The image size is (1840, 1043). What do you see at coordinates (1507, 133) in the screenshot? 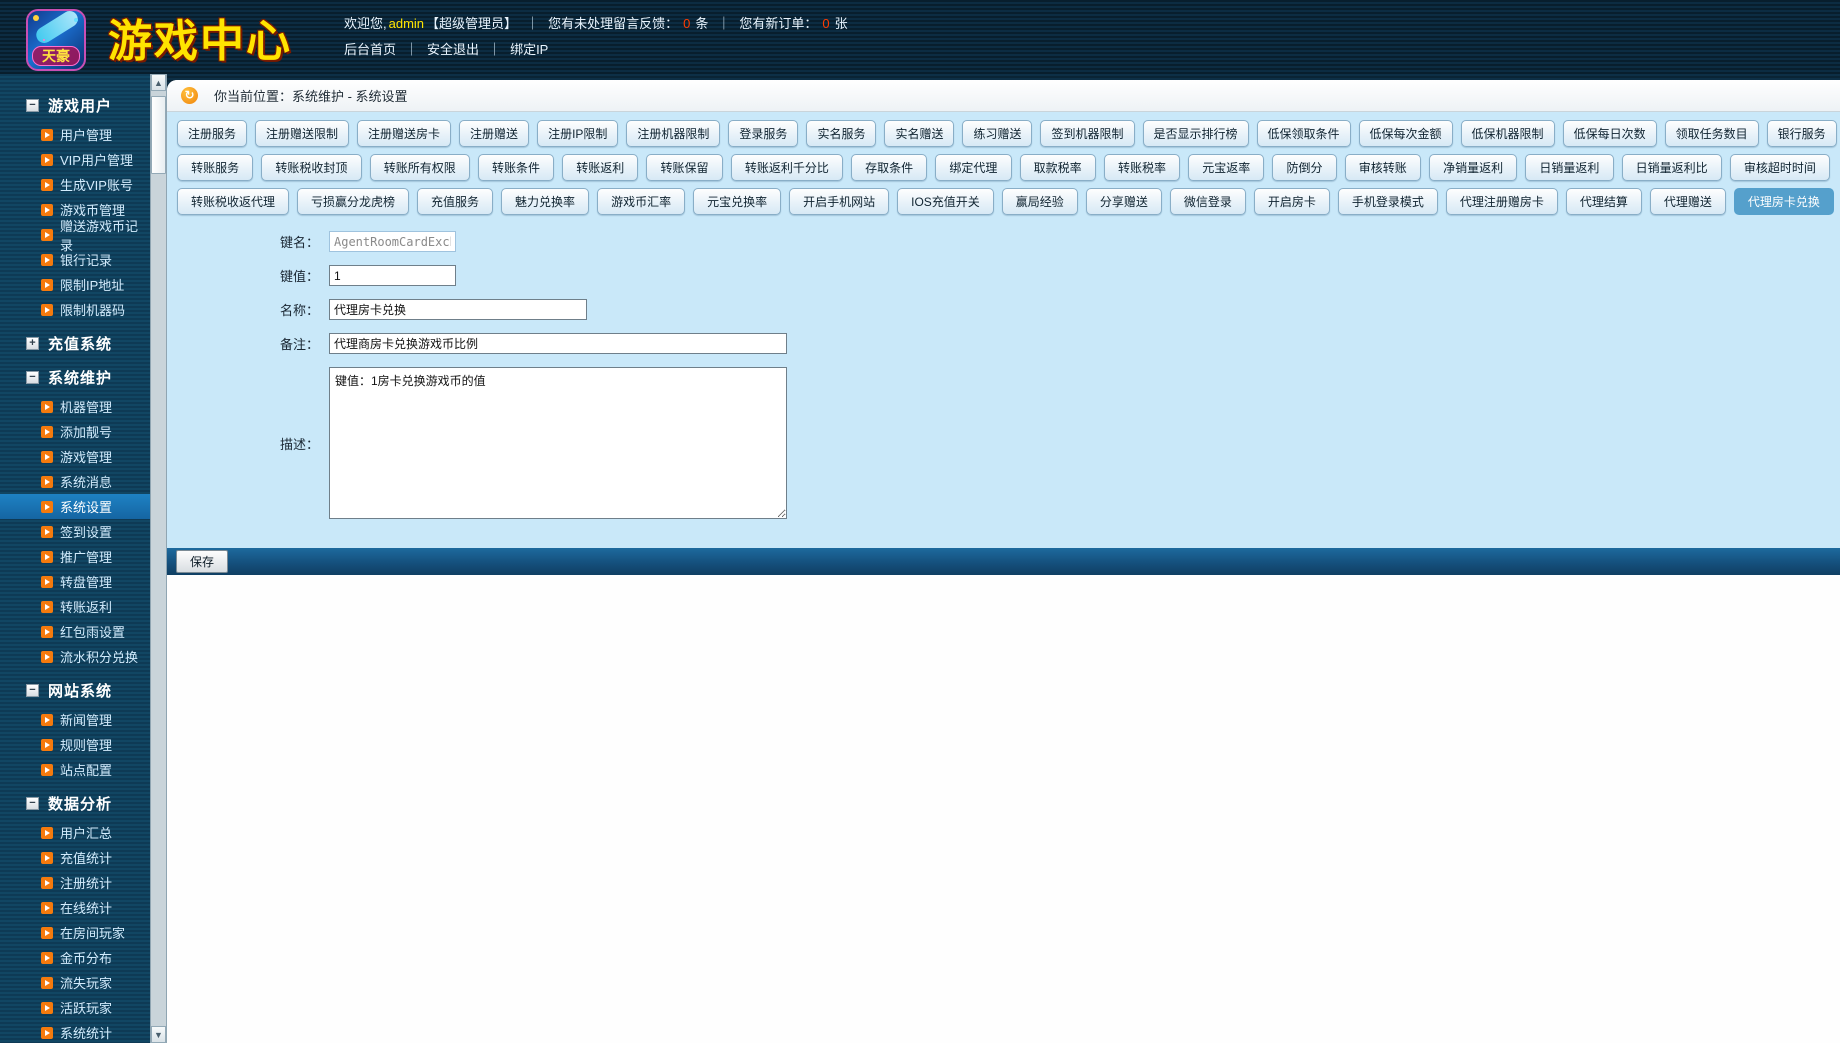
I see `tab-button: 低保机器限制` at bounding box center [1507, 133].